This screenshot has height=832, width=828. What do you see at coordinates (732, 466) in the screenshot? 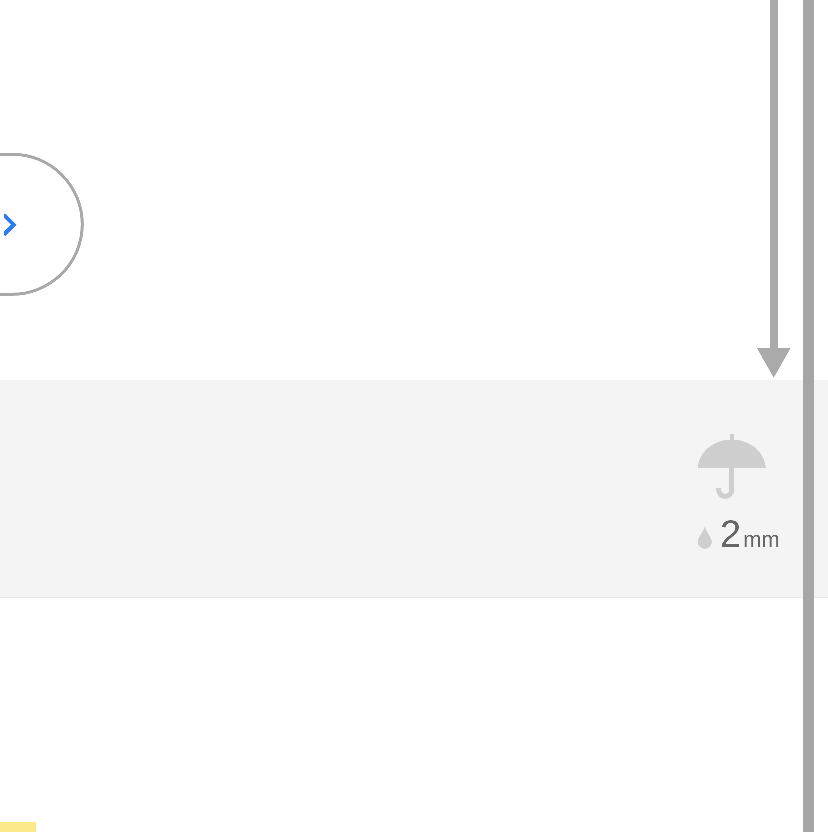
I see `umbrella-icon` at bounding box center [732, 466].